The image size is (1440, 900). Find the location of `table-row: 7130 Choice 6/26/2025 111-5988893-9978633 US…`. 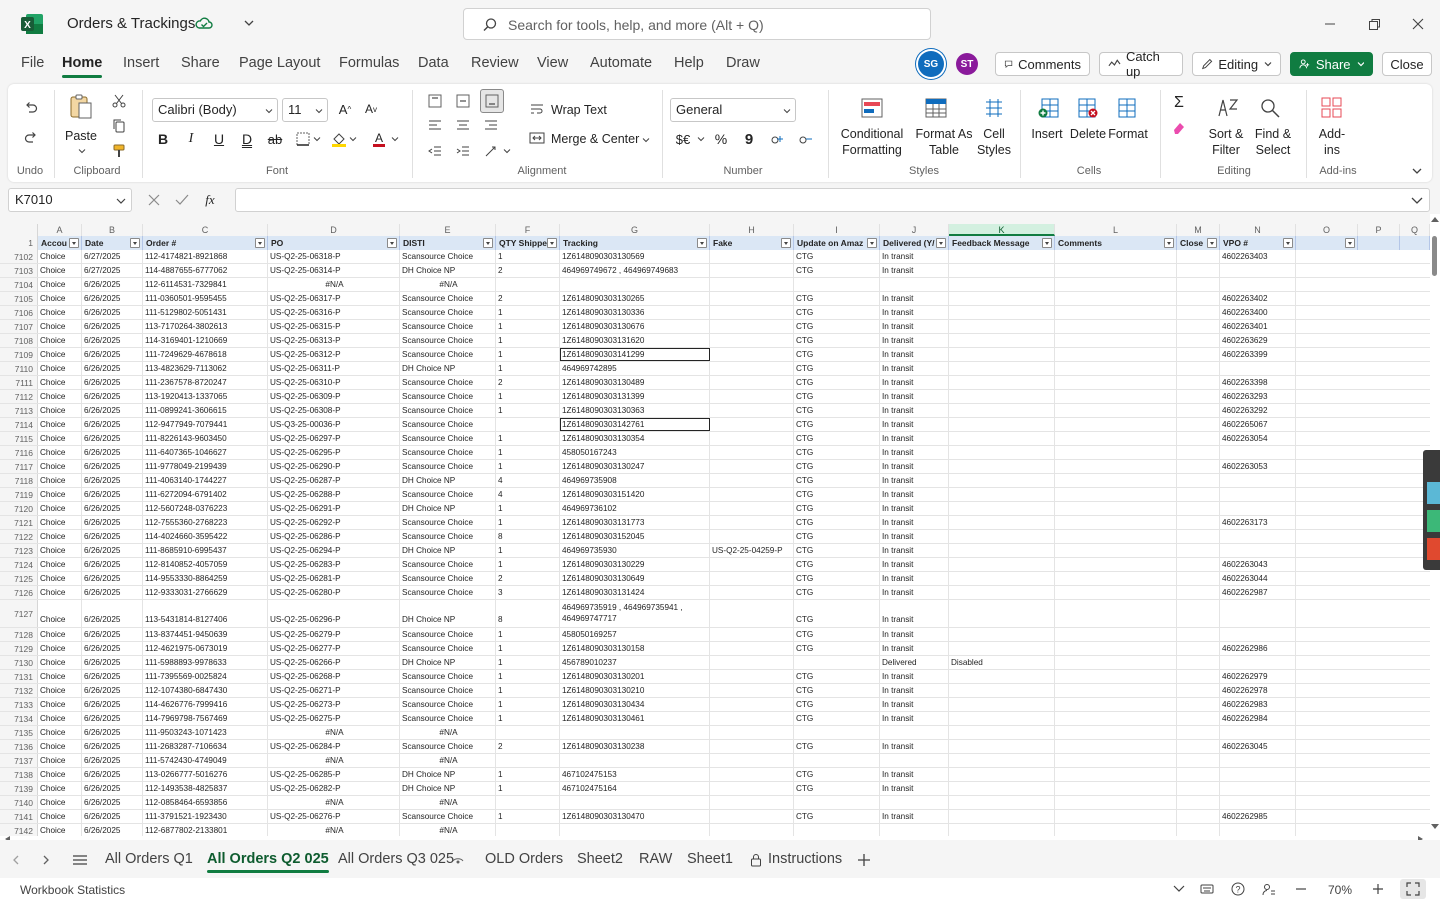

table-row: 7130 Choice 6/26/2025 111-5988893-9978633 US… is located at coordinates (715, 663).